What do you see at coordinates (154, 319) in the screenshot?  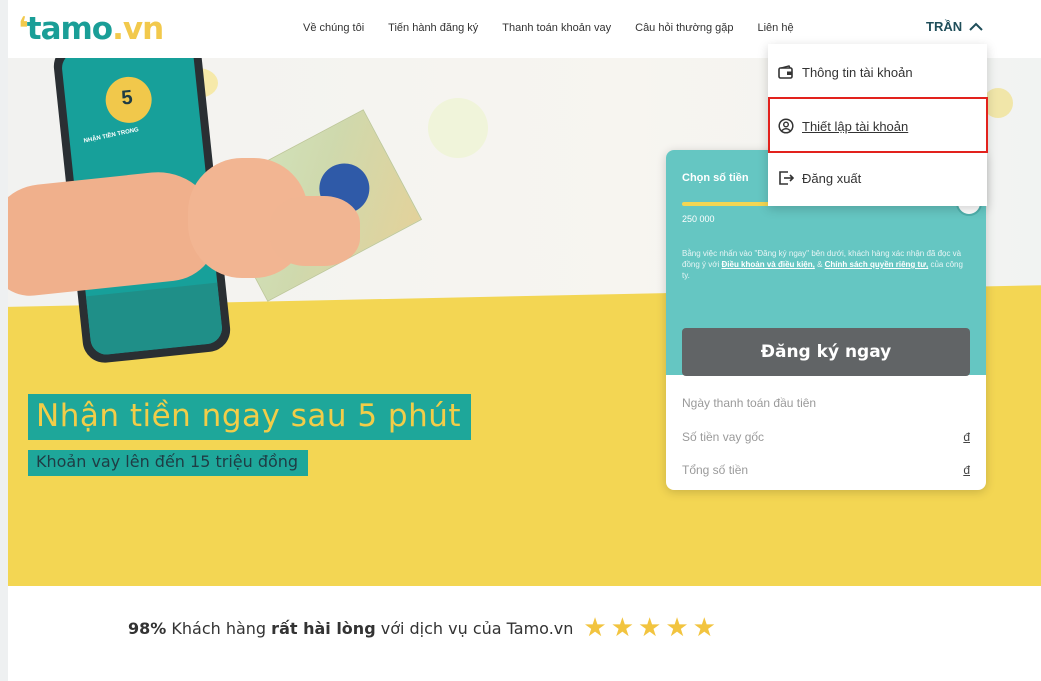 I see `phone-screen-lower` at bounding box center [154, 319].